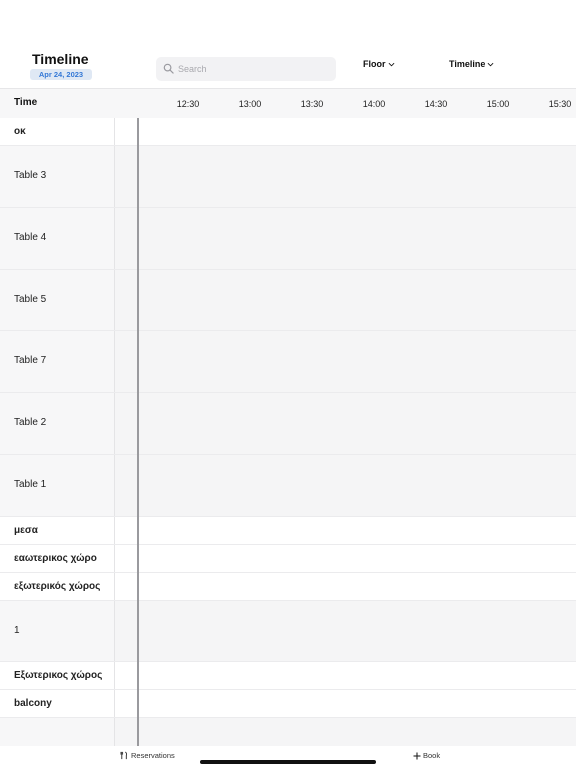 Image resolution: width=576 pixels, height=768 pixels. What do you see at coordinates (17, 630) in the screenshot?
I see `row-label: 1` at bounding box center [17, 630].